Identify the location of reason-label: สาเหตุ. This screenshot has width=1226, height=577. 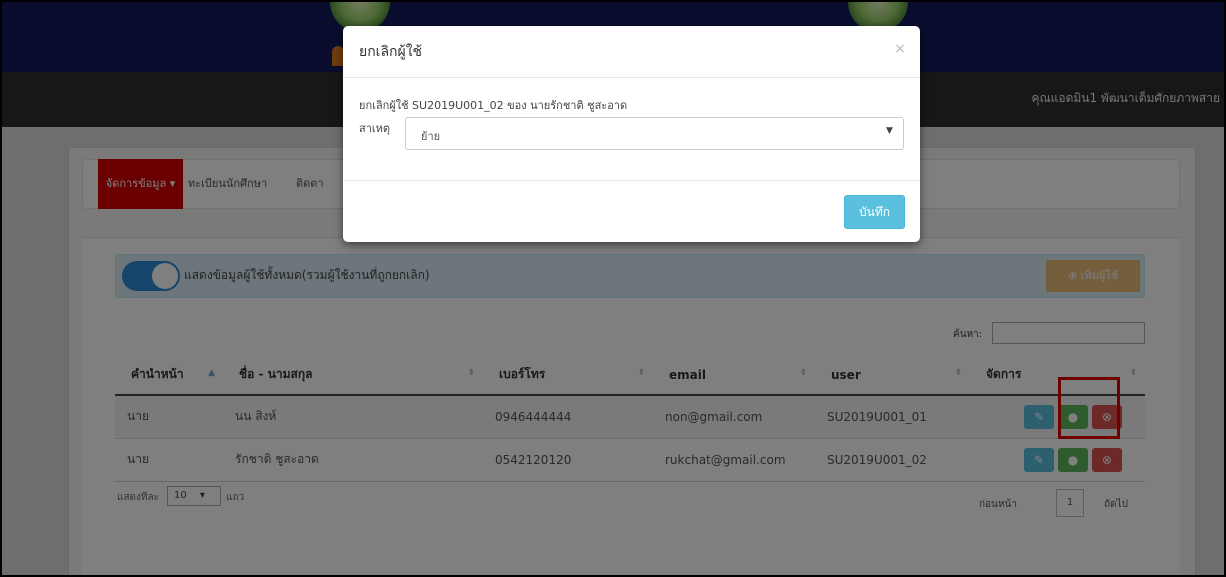
(375, 128).